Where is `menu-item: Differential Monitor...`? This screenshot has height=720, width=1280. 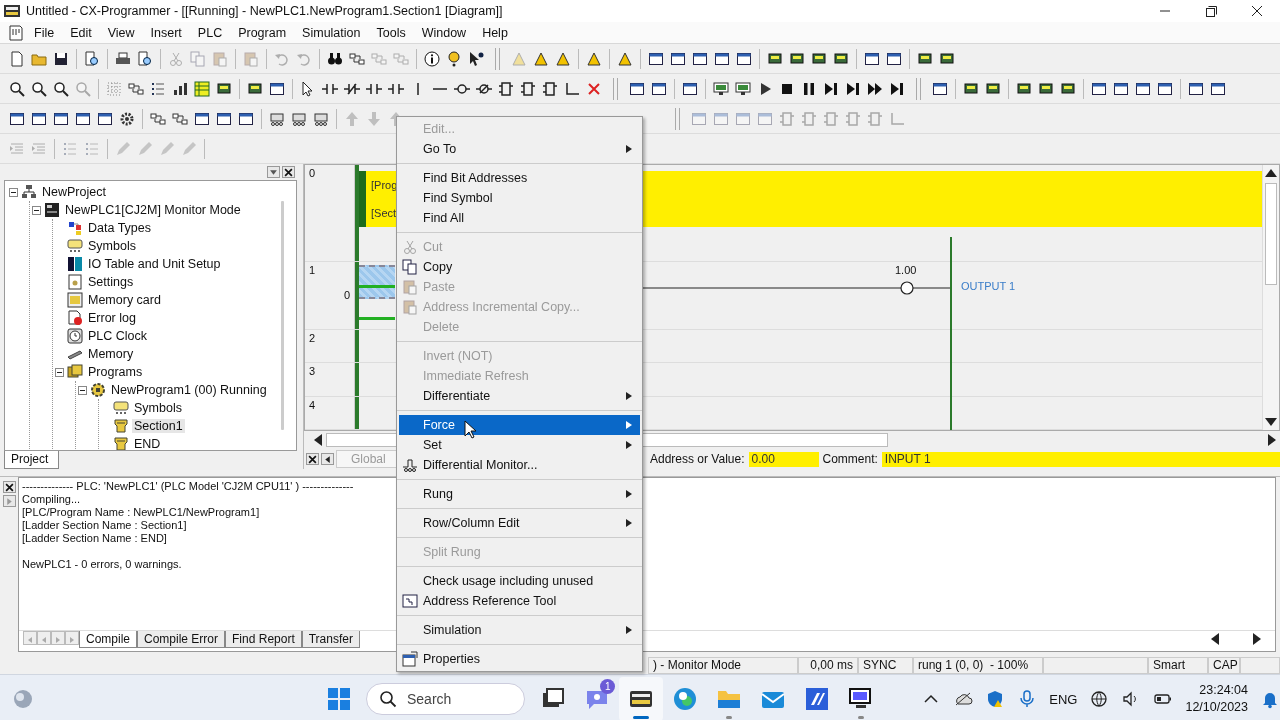
menu-item: Differential Monitor... is located at coordinates (519, 465).